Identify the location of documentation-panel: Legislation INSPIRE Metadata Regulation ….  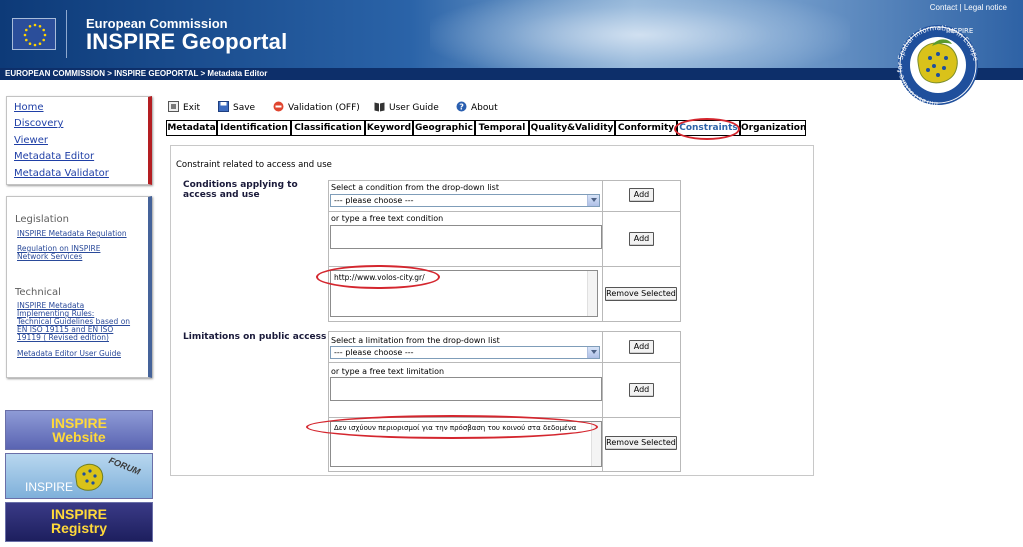
(79, 287).